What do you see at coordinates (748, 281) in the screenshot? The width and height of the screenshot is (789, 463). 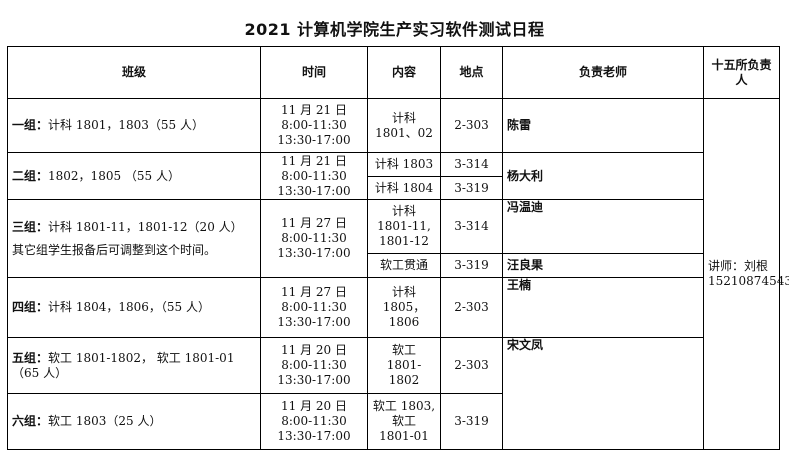 I see `leader-phone: 15210874543` at bounding box center [748, 281].